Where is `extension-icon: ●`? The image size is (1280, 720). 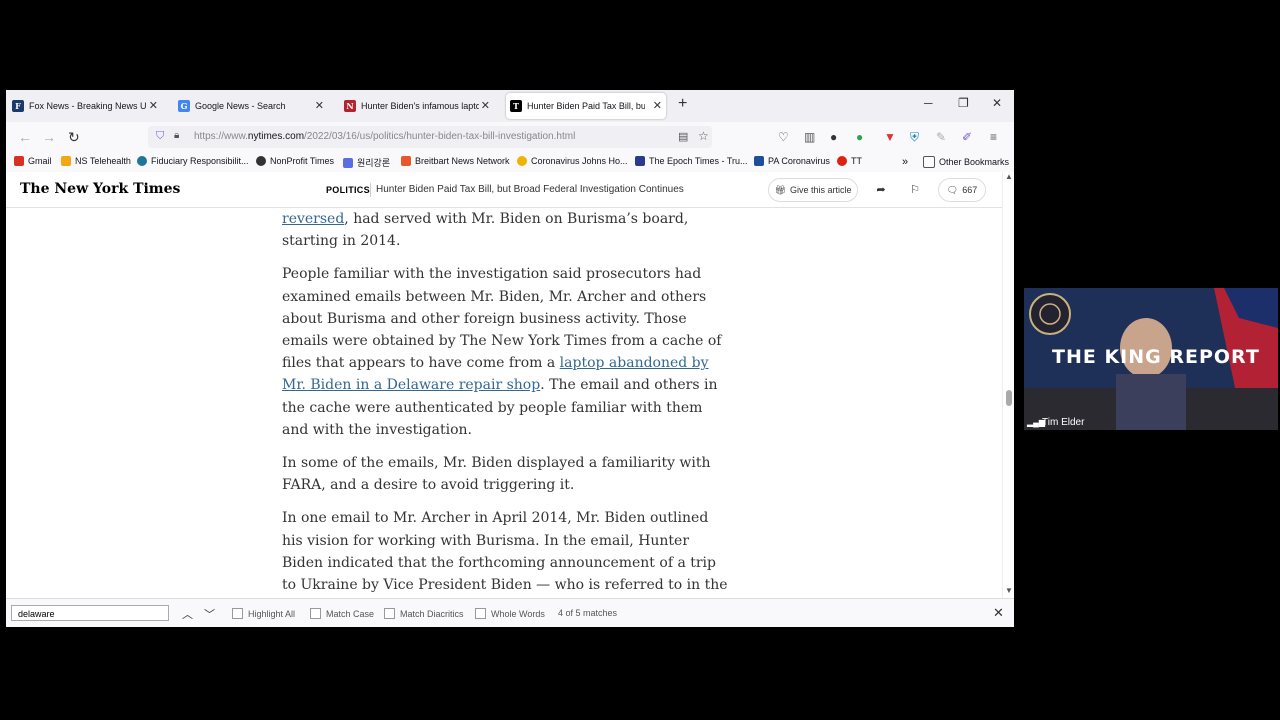
extension-icon: ● is located at coordinates (859, 137).